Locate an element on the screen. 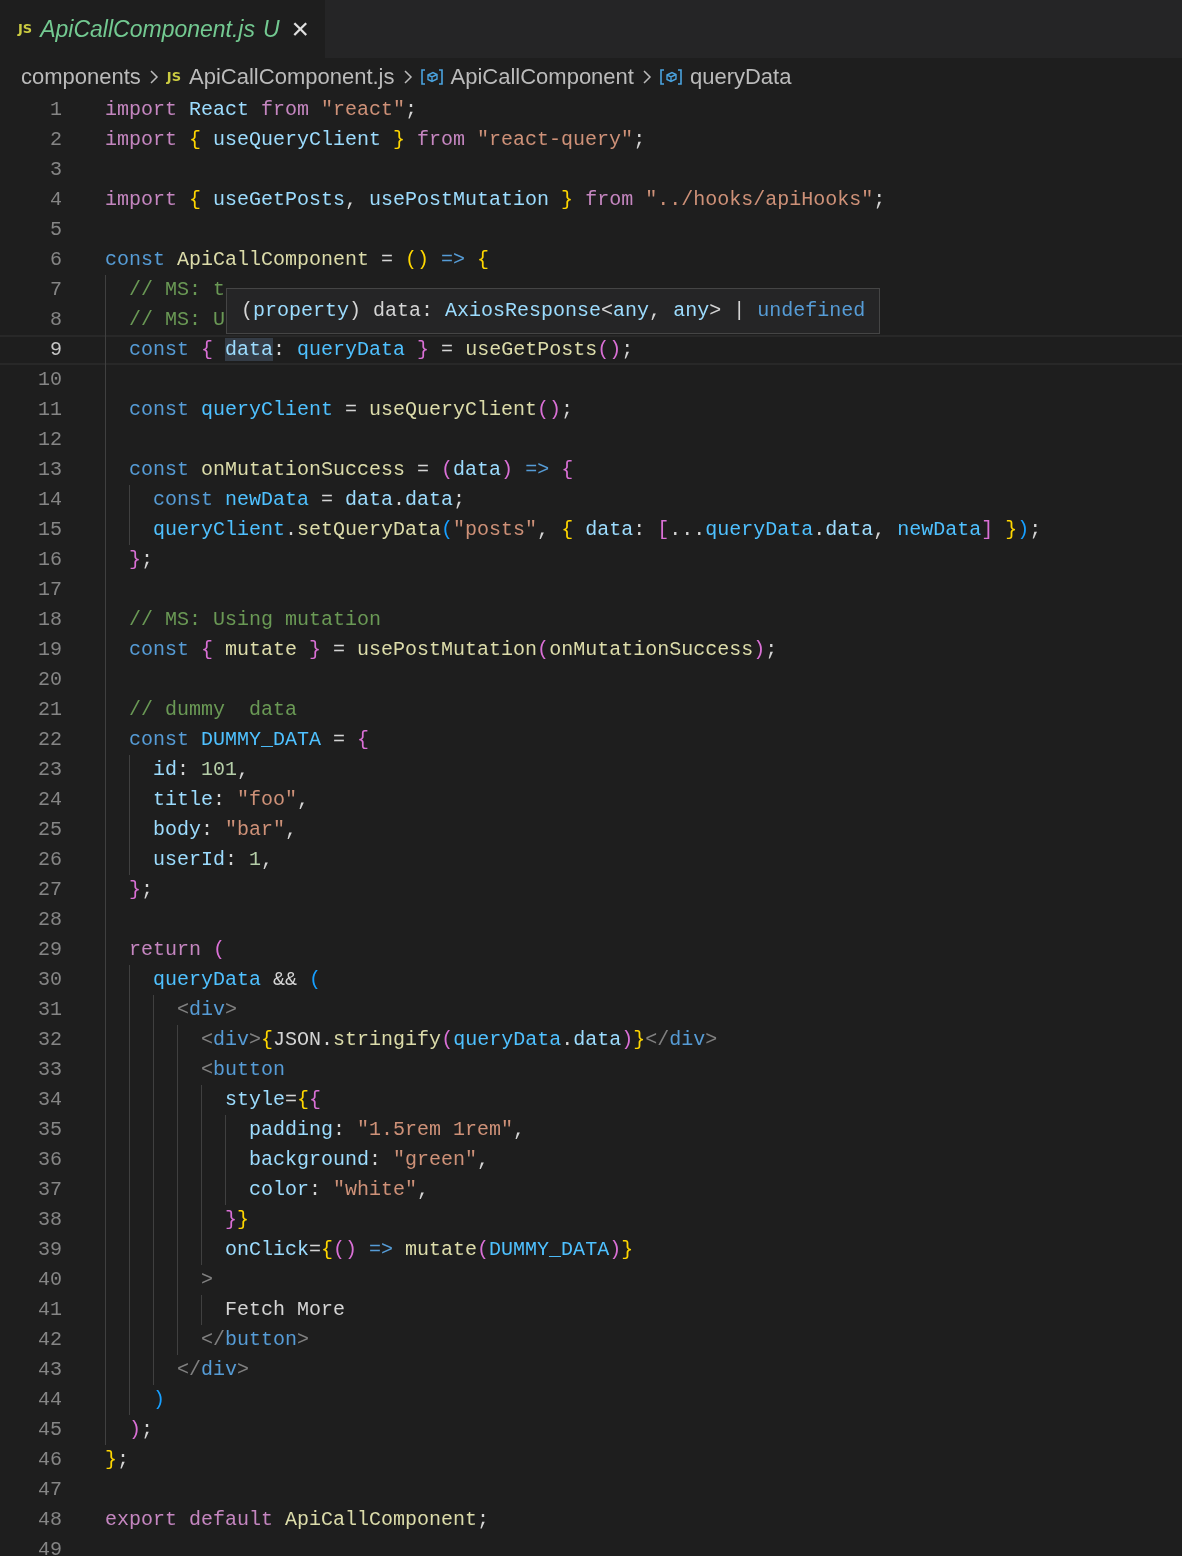 The image size is (1182, 1556). code-line: export default ApiCallComponent; is located at coordinates (297, 1520).